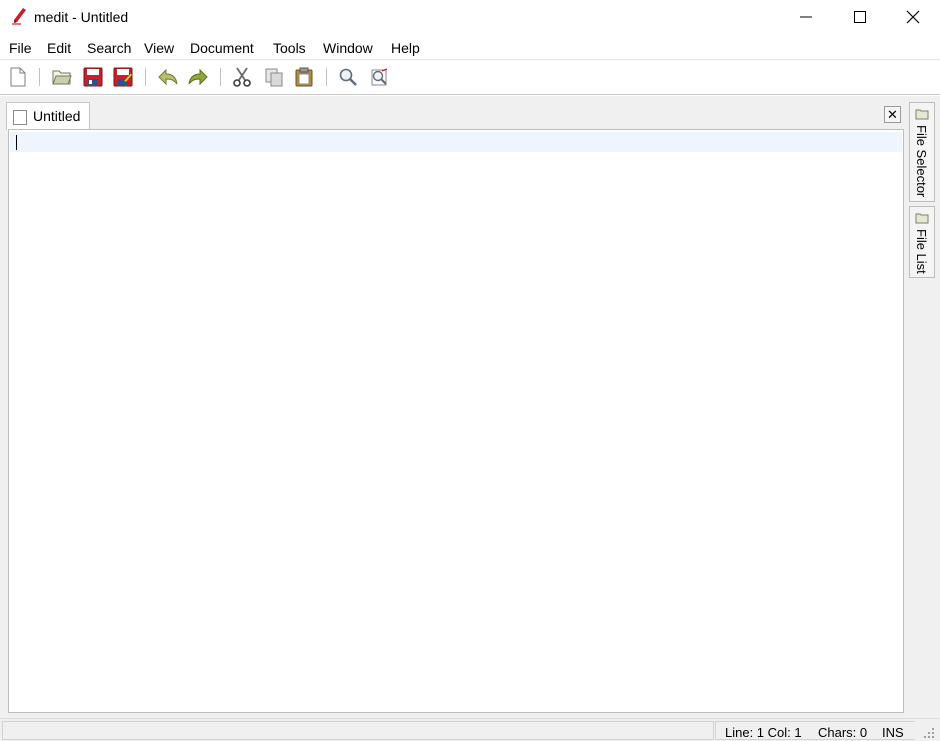 The image size is (940, 741). I want to click on open-button, so click(62, 77).